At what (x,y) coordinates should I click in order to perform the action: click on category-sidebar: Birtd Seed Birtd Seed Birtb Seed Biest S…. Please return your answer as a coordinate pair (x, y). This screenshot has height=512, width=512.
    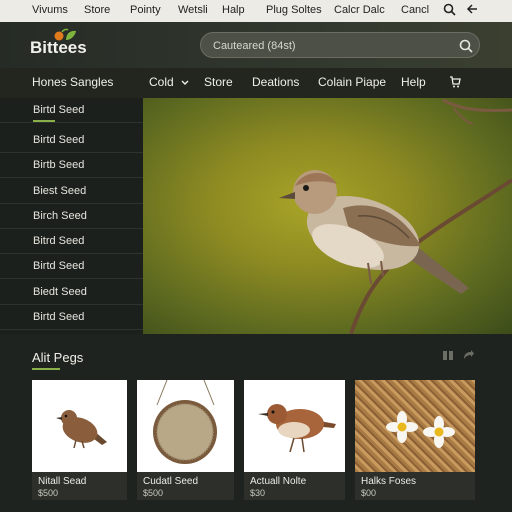
    Looking at the image, I should click on (71, 216).